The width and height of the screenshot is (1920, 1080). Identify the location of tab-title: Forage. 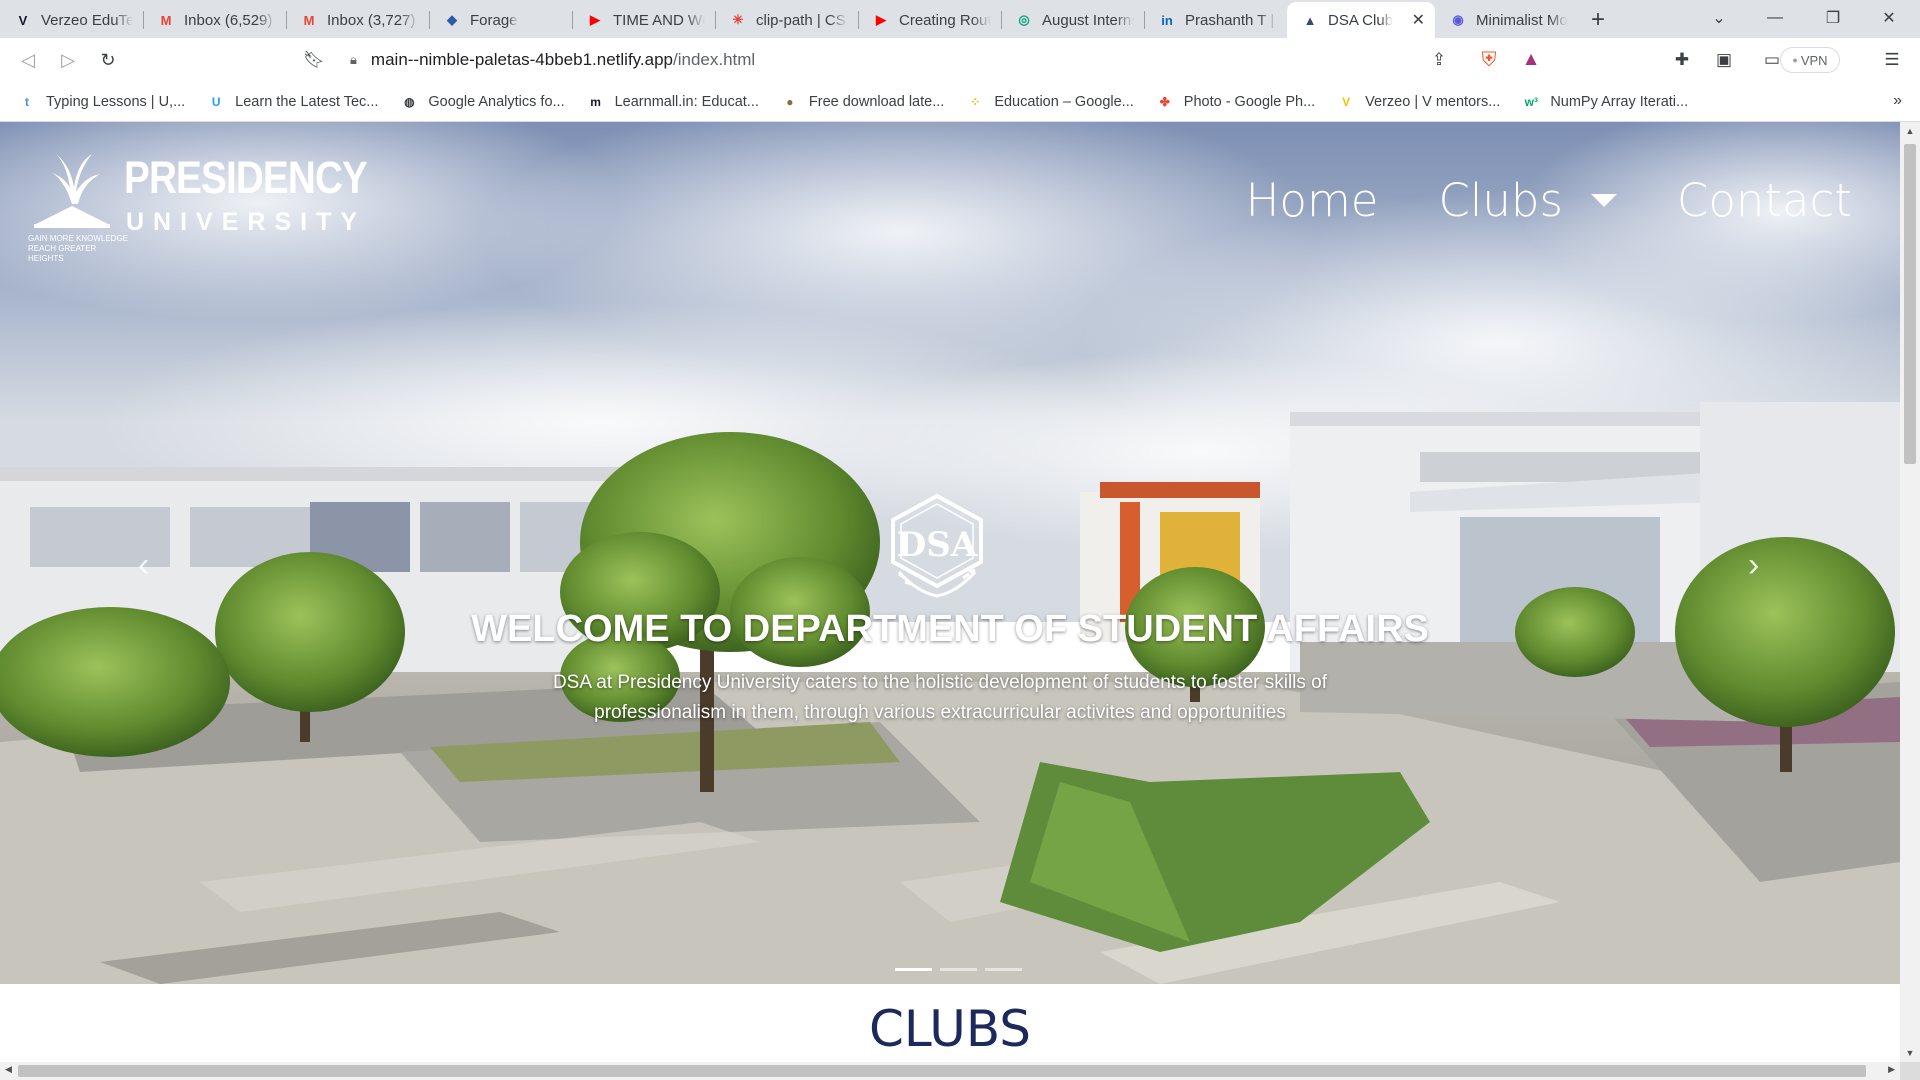
(494, 20).